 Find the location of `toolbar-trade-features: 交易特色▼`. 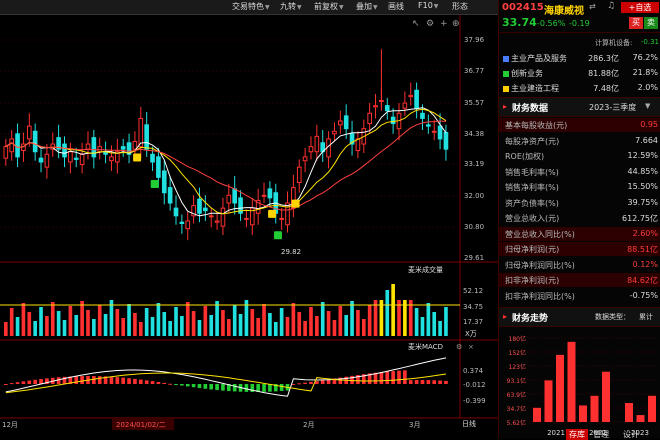

toolbar-trade-features: 交易特色▼ is located at coordinates (251, 6).